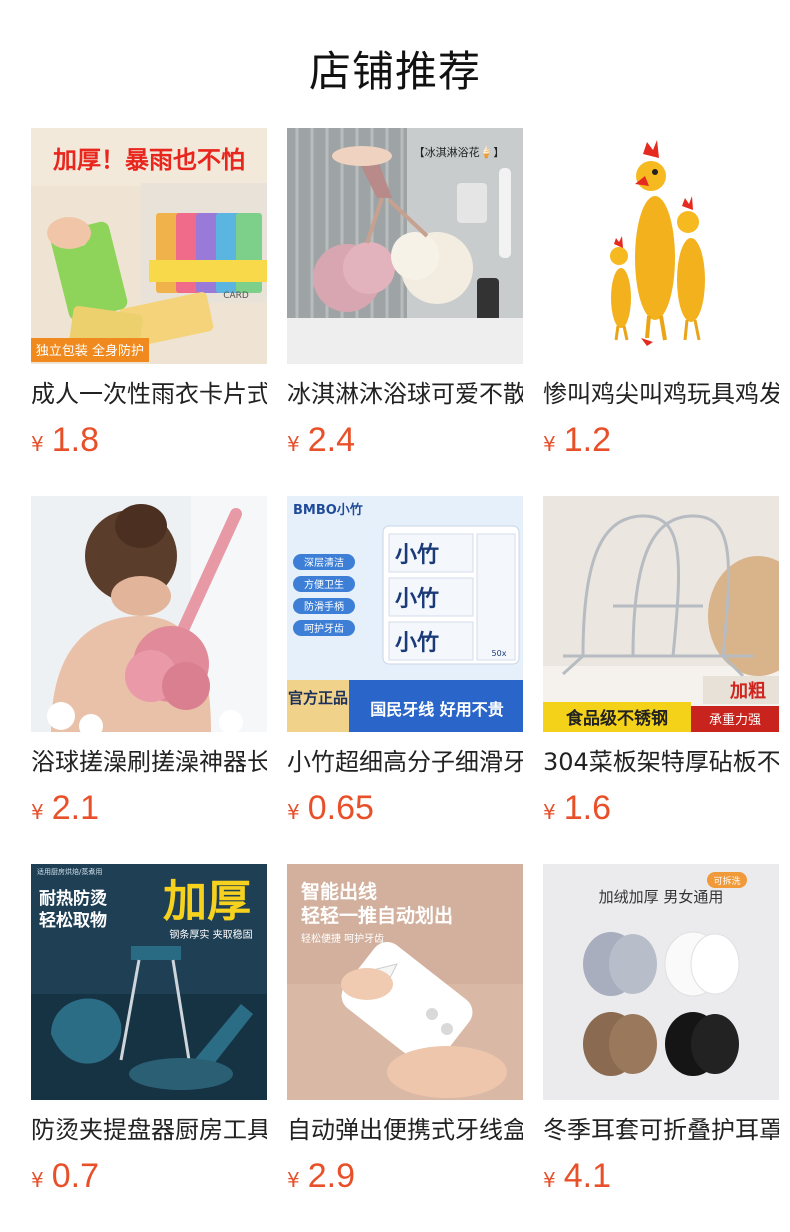 The height and width of the screenshot is (1232, 790). What do you see at coordinates (331, 440) in the screenshot?
I see `price-value: 2.4` at bounding box center [331, 440].